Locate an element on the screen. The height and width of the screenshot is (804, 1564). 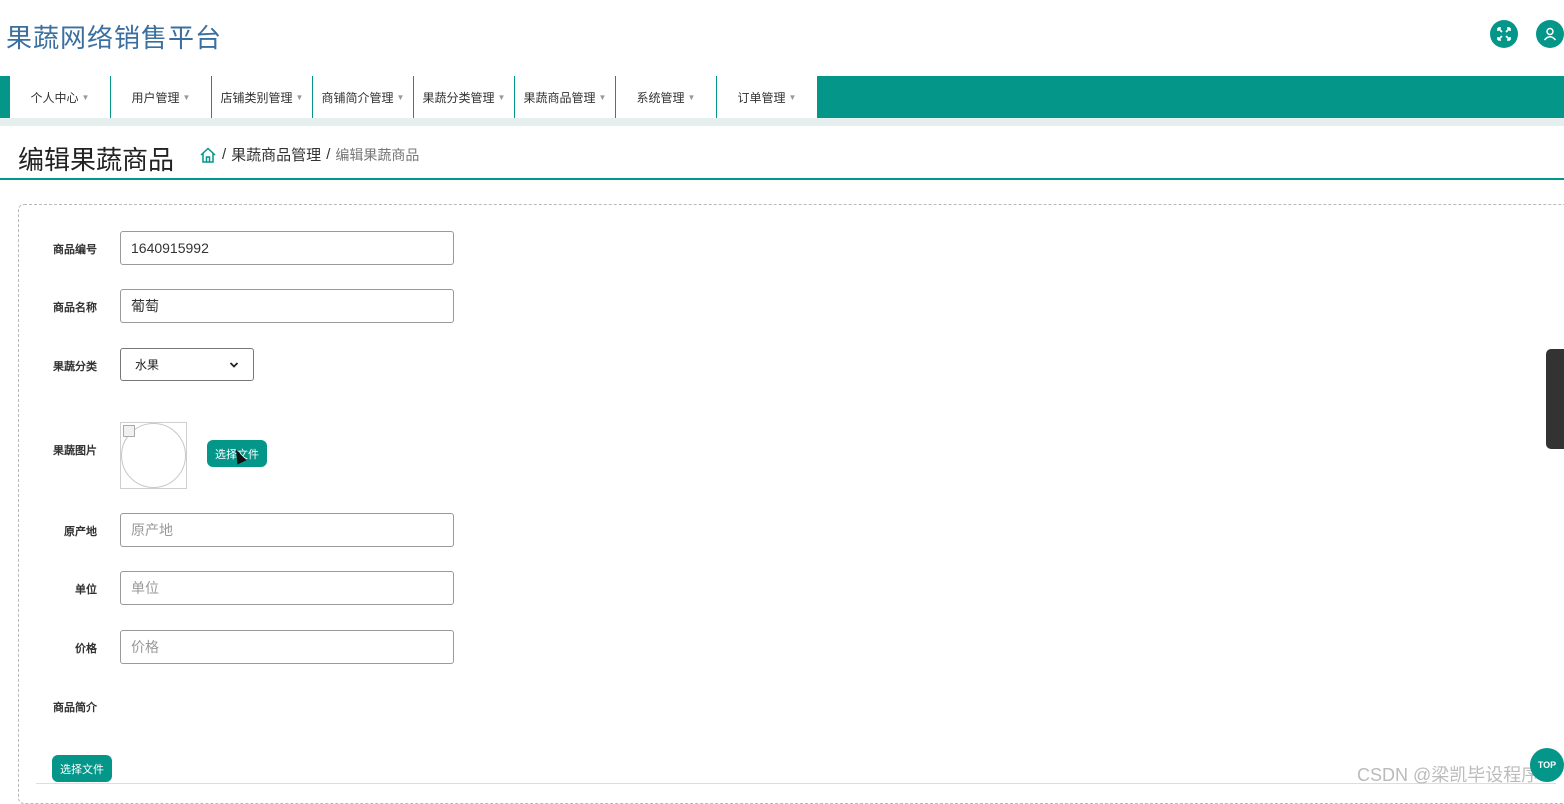
field-label: 商品名称 is located at coordinates (75, 308).